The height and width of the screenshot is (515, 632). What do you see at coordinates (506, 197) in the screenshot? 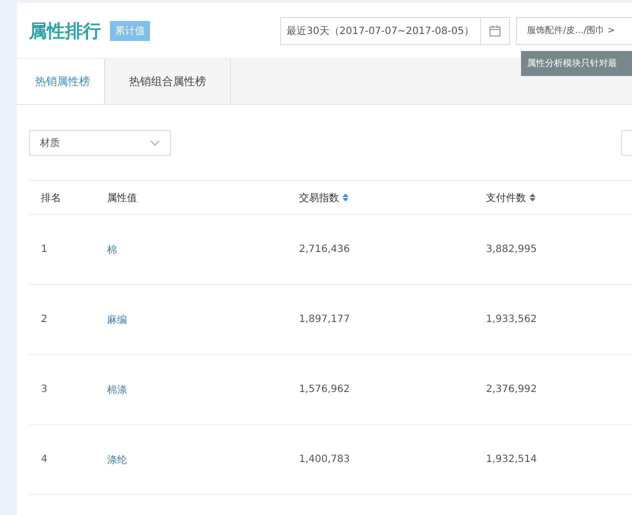
I see `column-header: 支付件数` at bounding box center [506, 197].